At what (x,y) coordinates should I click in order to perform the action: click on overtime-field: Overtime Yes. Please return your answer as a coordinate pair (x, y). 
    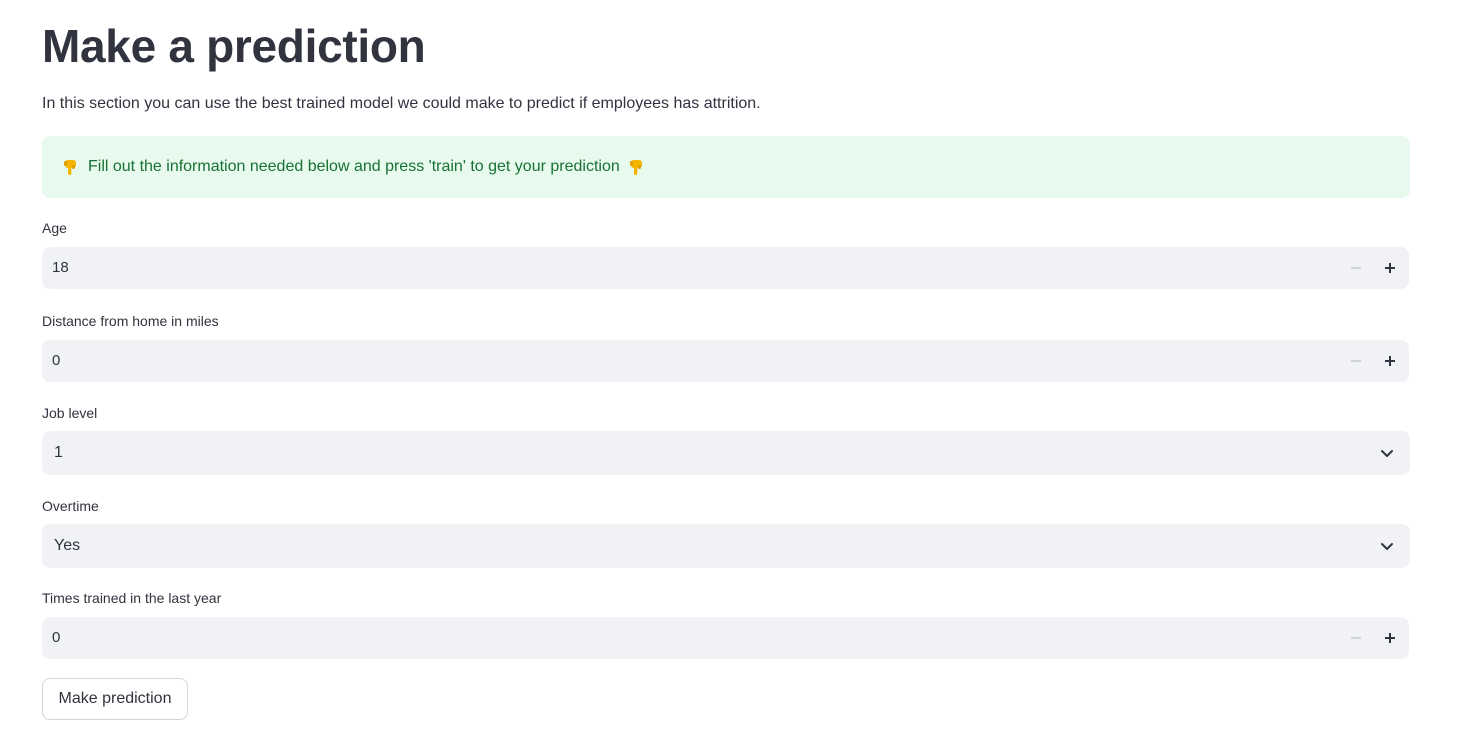
    Looking at the image, I should click on (726, 532).